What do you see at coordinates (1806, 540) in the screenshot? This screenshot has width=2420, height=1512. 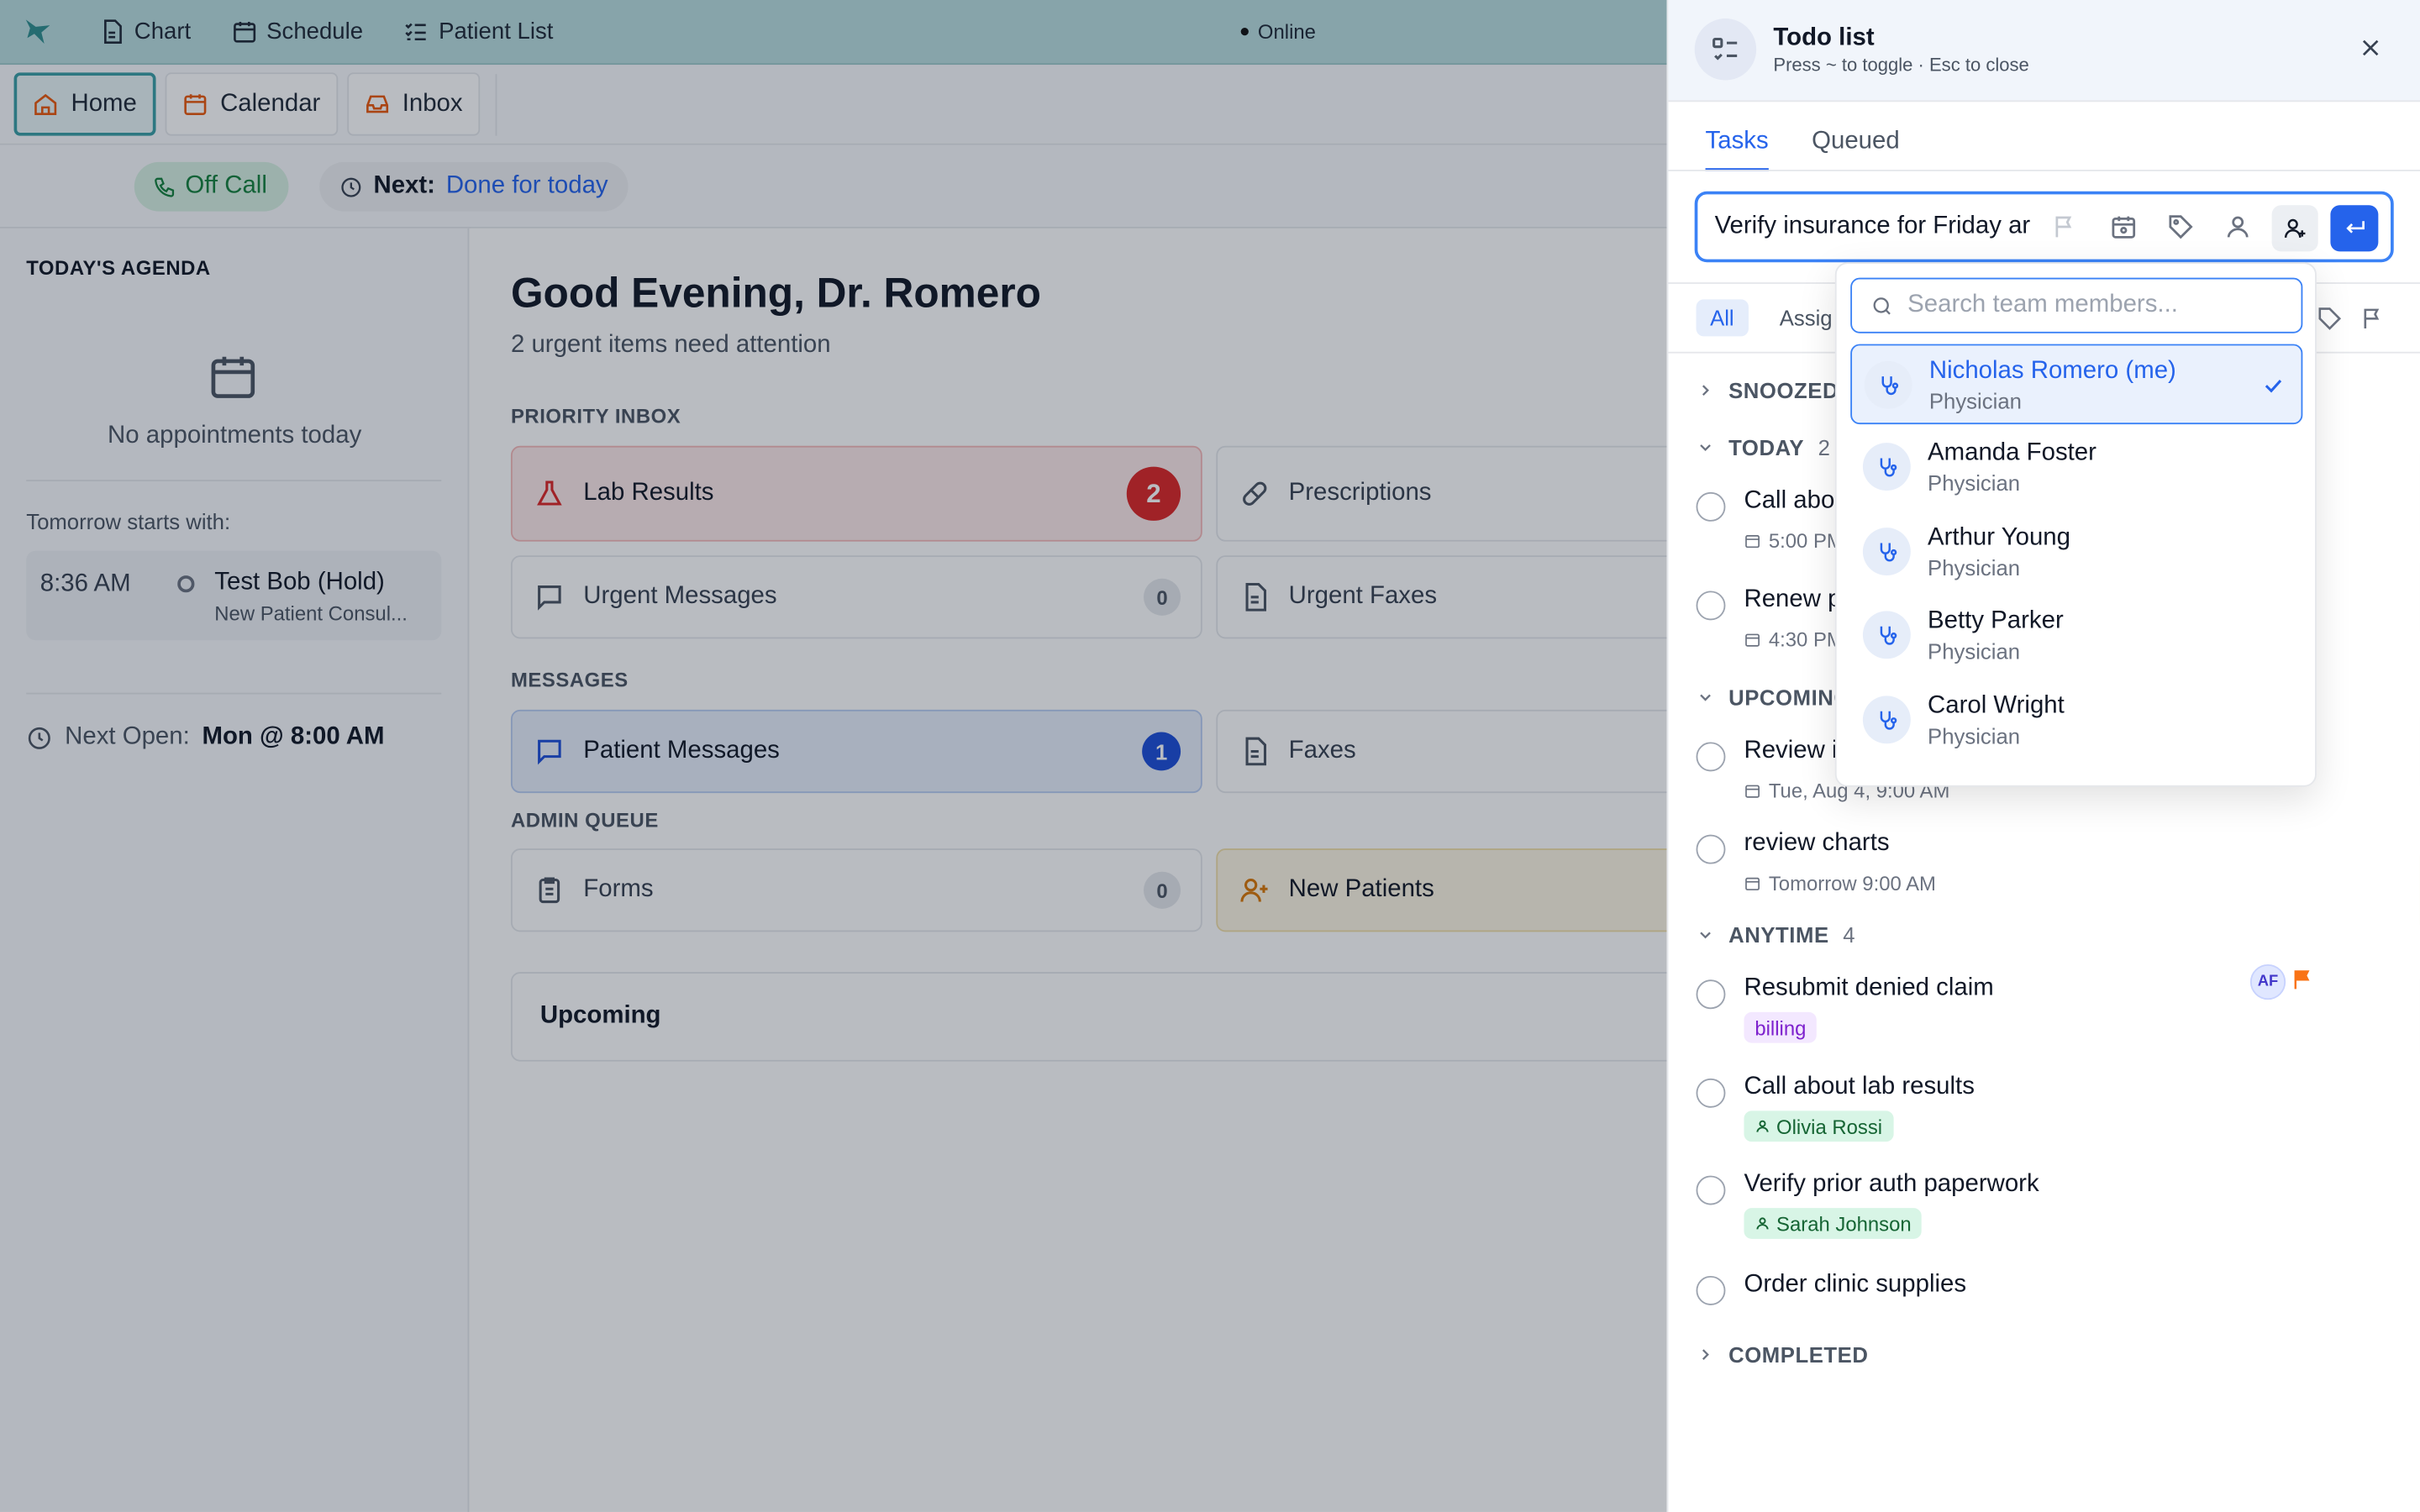 I see `task-due-text: 5:00 PM` at bounding box center [1806, 540].